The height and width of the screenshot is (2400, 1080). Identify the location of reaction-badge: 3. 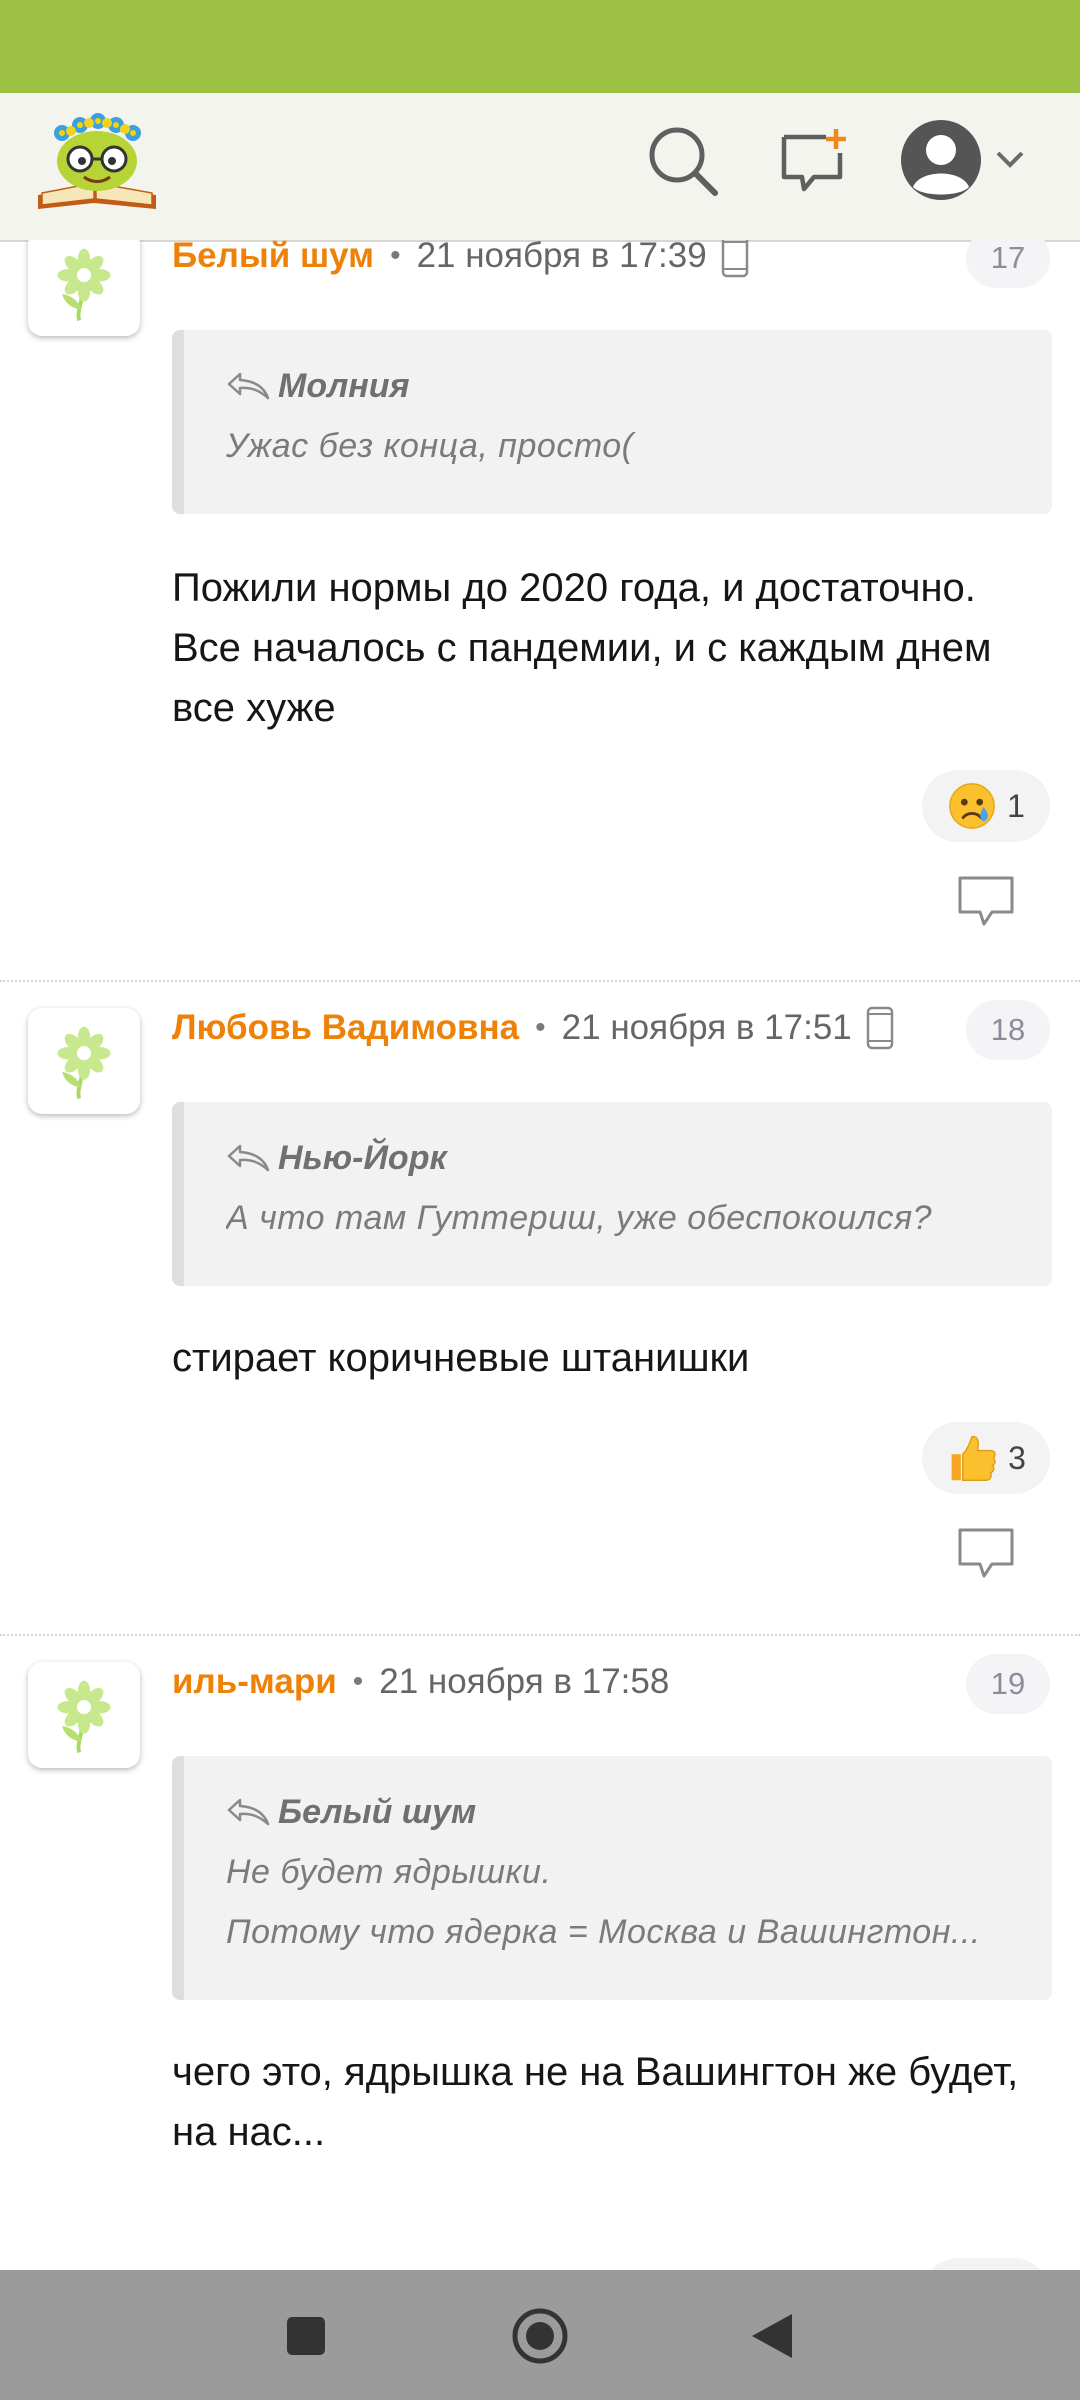
(986, 1458).